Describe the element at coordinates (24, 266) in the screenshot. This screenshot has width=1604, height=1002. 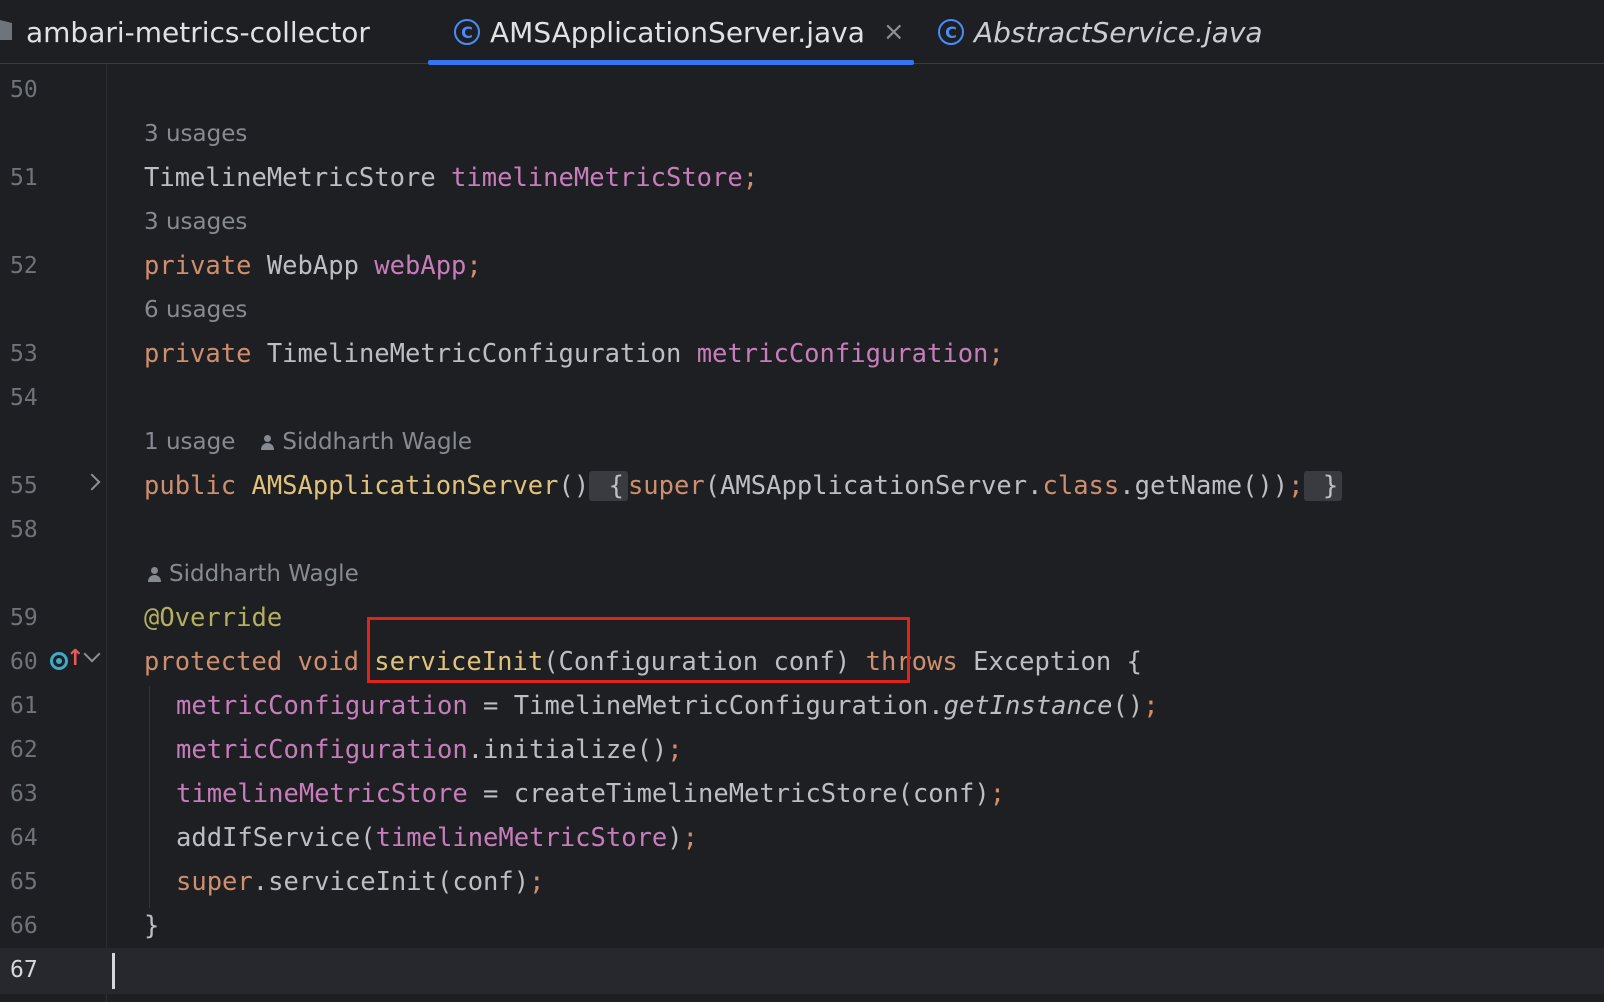
I see `line-number: 52` at that location.